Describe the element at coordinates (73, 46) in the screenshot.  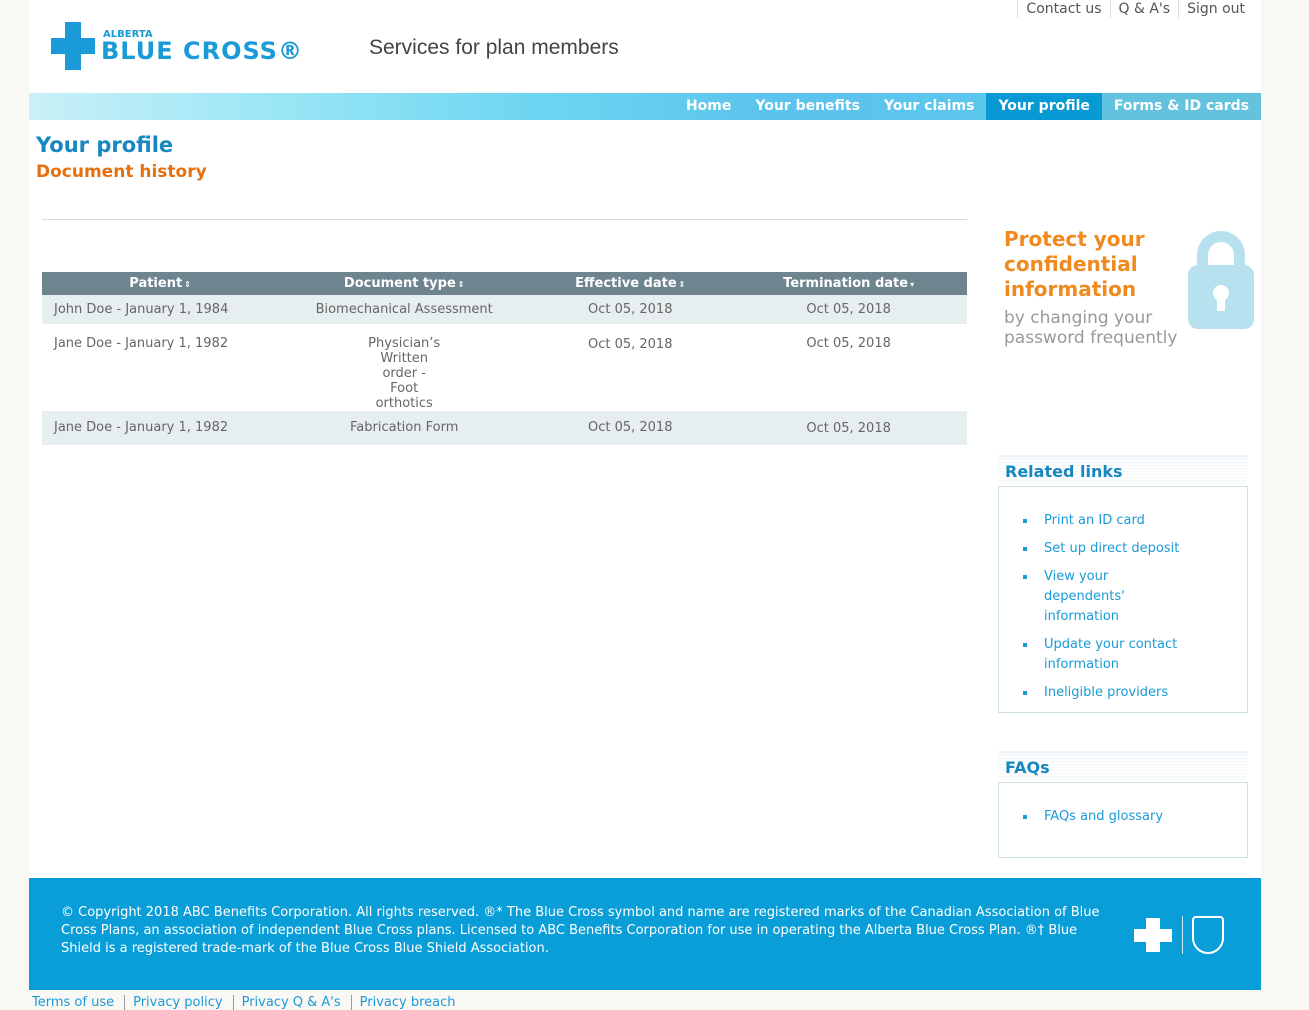
I see `blue-cross-icon` at that location.